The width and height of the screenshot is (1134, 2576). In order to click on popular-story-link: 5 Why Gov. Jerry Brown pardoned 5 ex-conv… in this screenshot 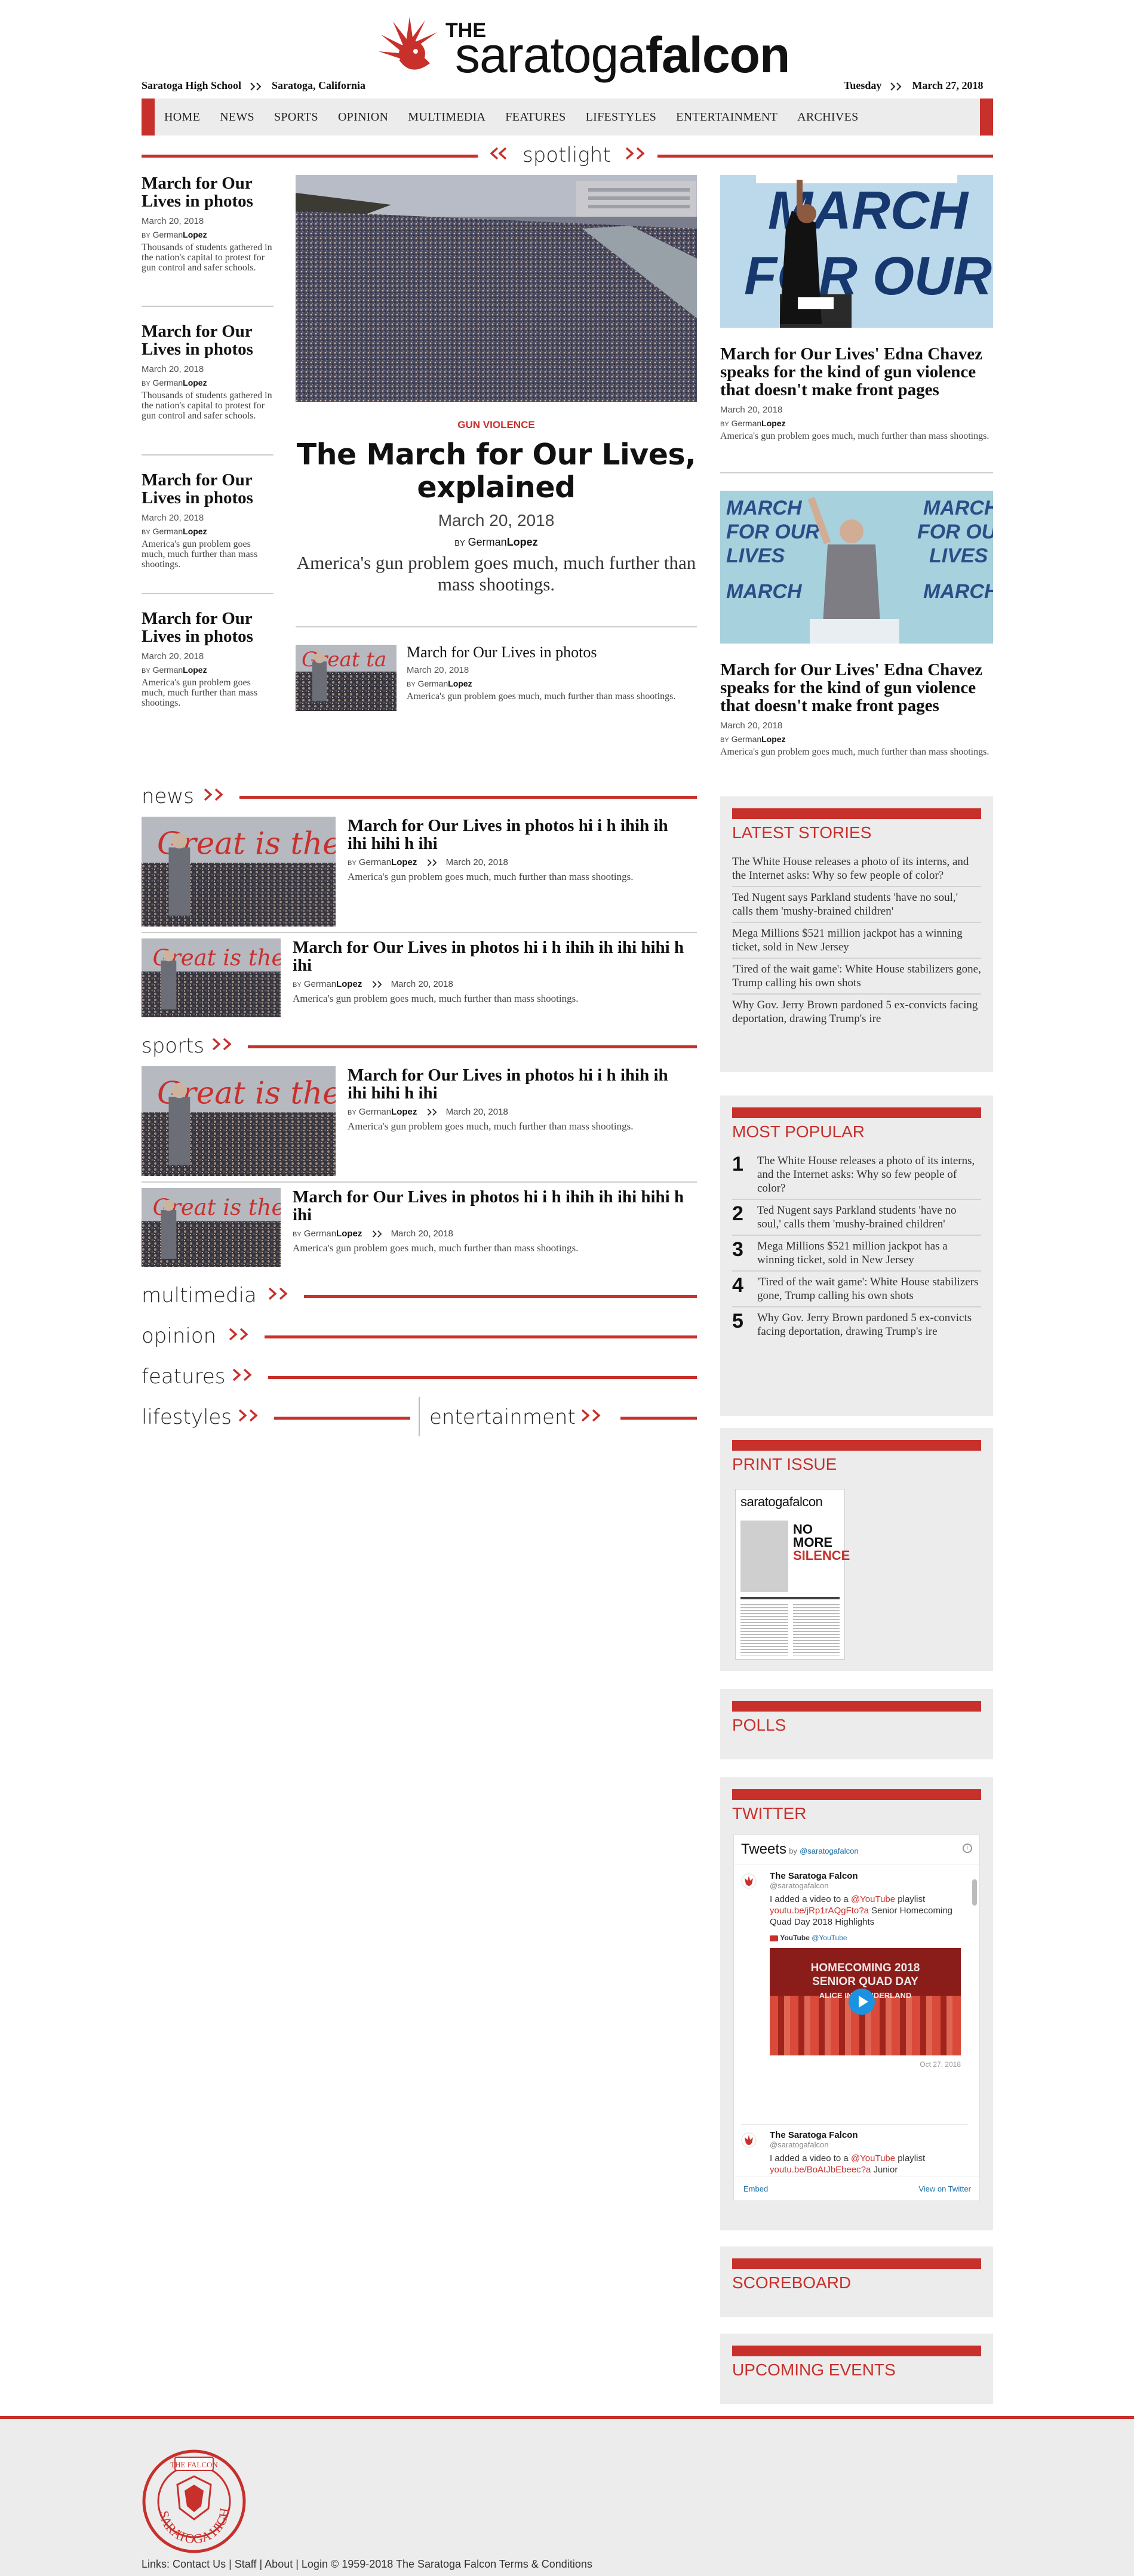, I will do `click(856, 1324)`.